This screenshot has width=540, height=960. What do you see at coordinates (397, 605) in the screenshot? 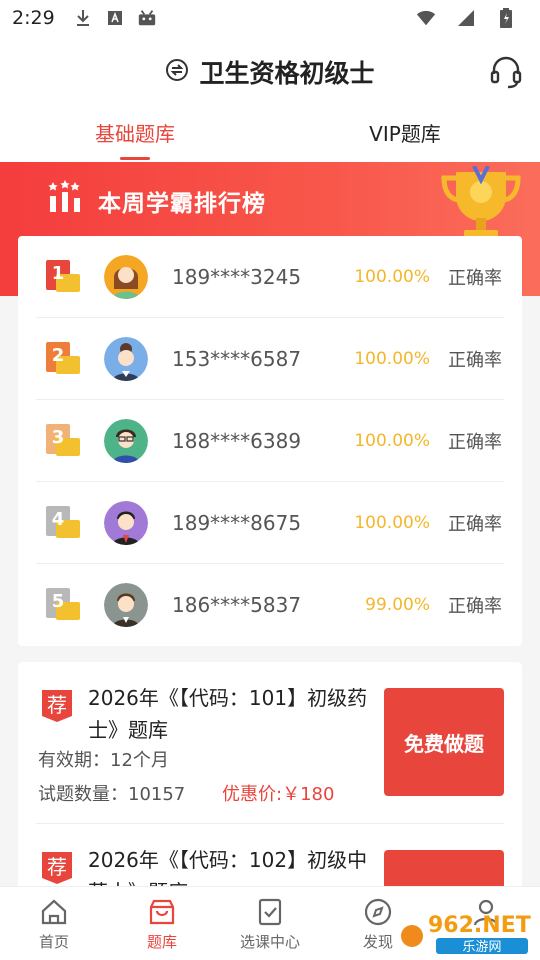
I see `accuracy-value: 99.00%` at bounding box center [397, 605].